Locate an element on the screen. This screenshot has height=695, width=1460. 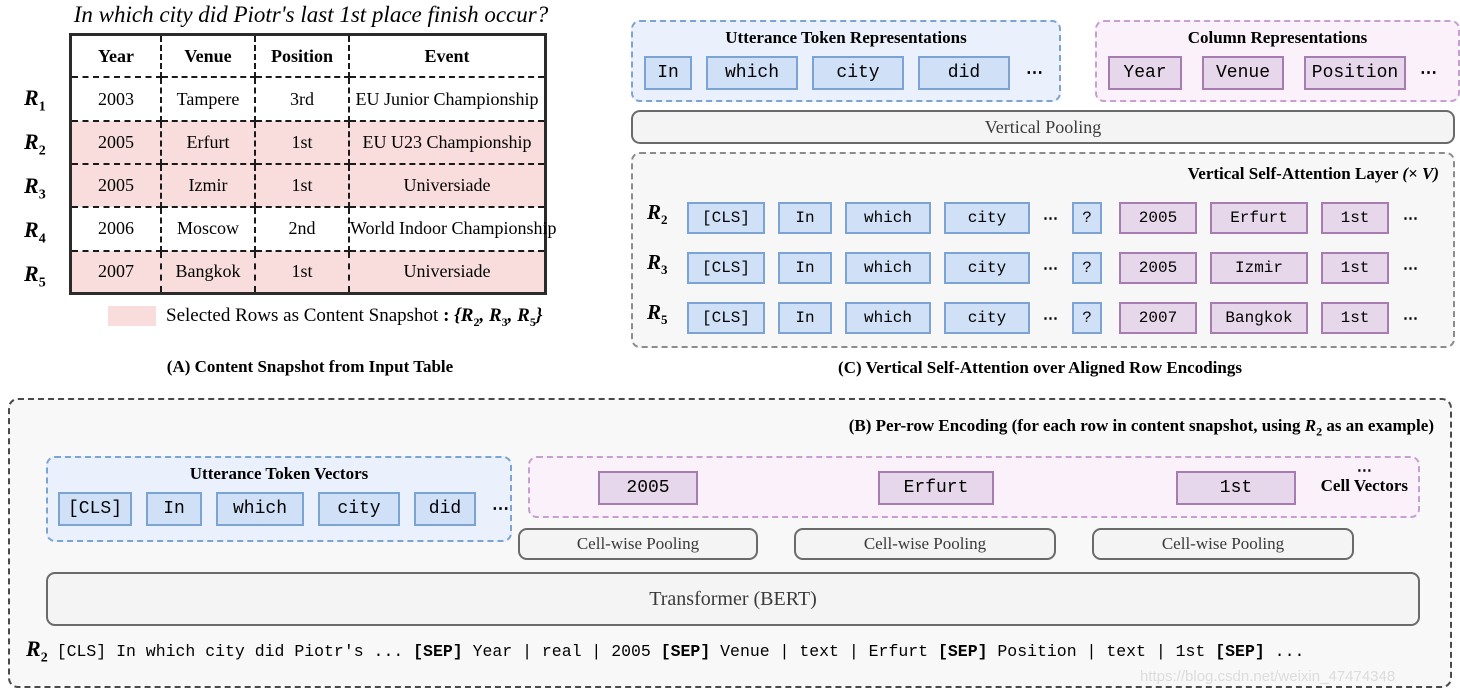
token-chip: did is located at coordinates (964, 73).